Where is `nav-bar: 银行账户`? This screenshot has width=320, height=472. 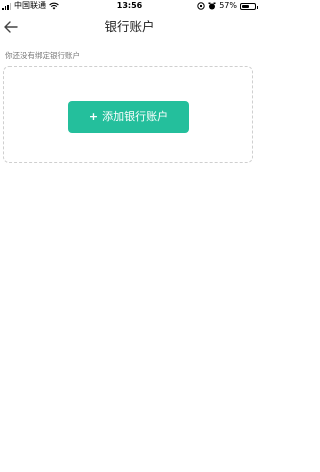
nav-bar: 银行账户 is located at coordinates (129, 27).